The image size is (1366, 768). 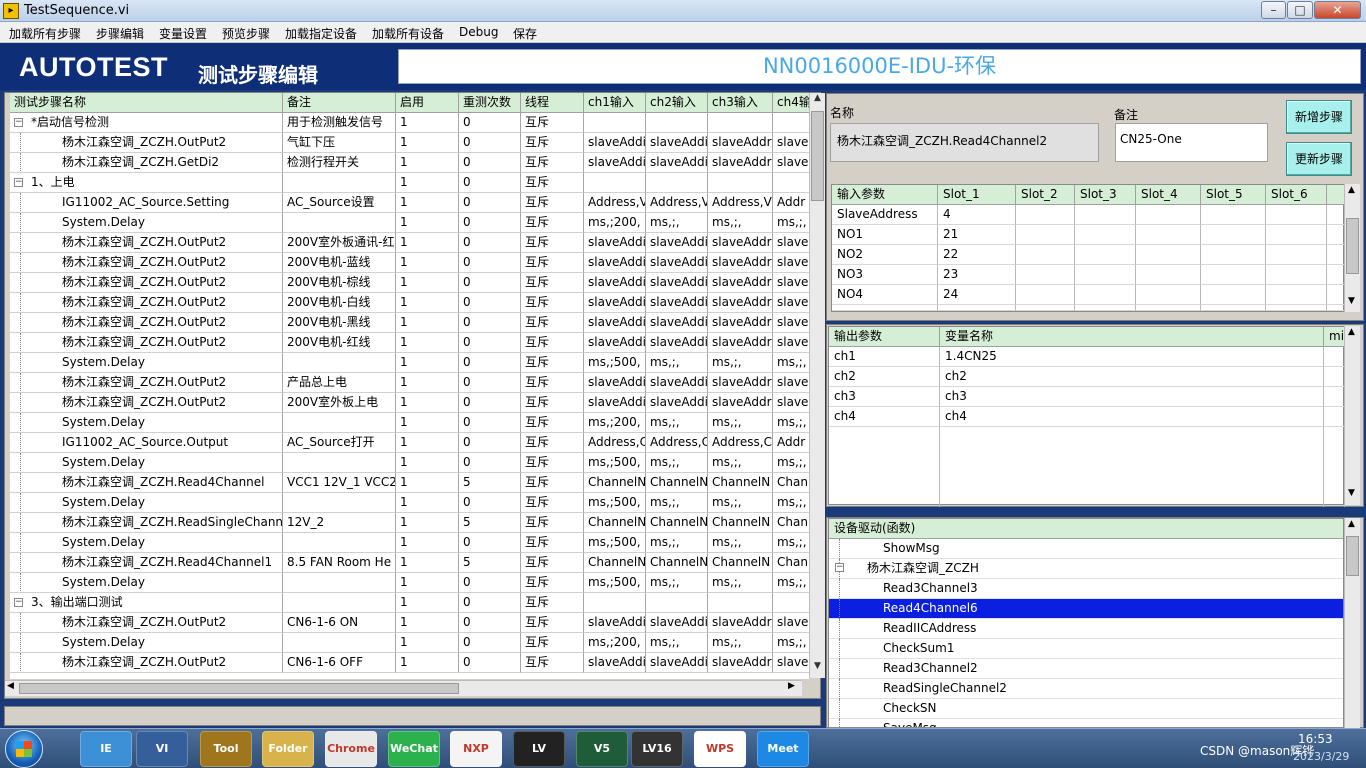 I want to click on step-note-field: CN25-One, so click(x=1191, y=142).